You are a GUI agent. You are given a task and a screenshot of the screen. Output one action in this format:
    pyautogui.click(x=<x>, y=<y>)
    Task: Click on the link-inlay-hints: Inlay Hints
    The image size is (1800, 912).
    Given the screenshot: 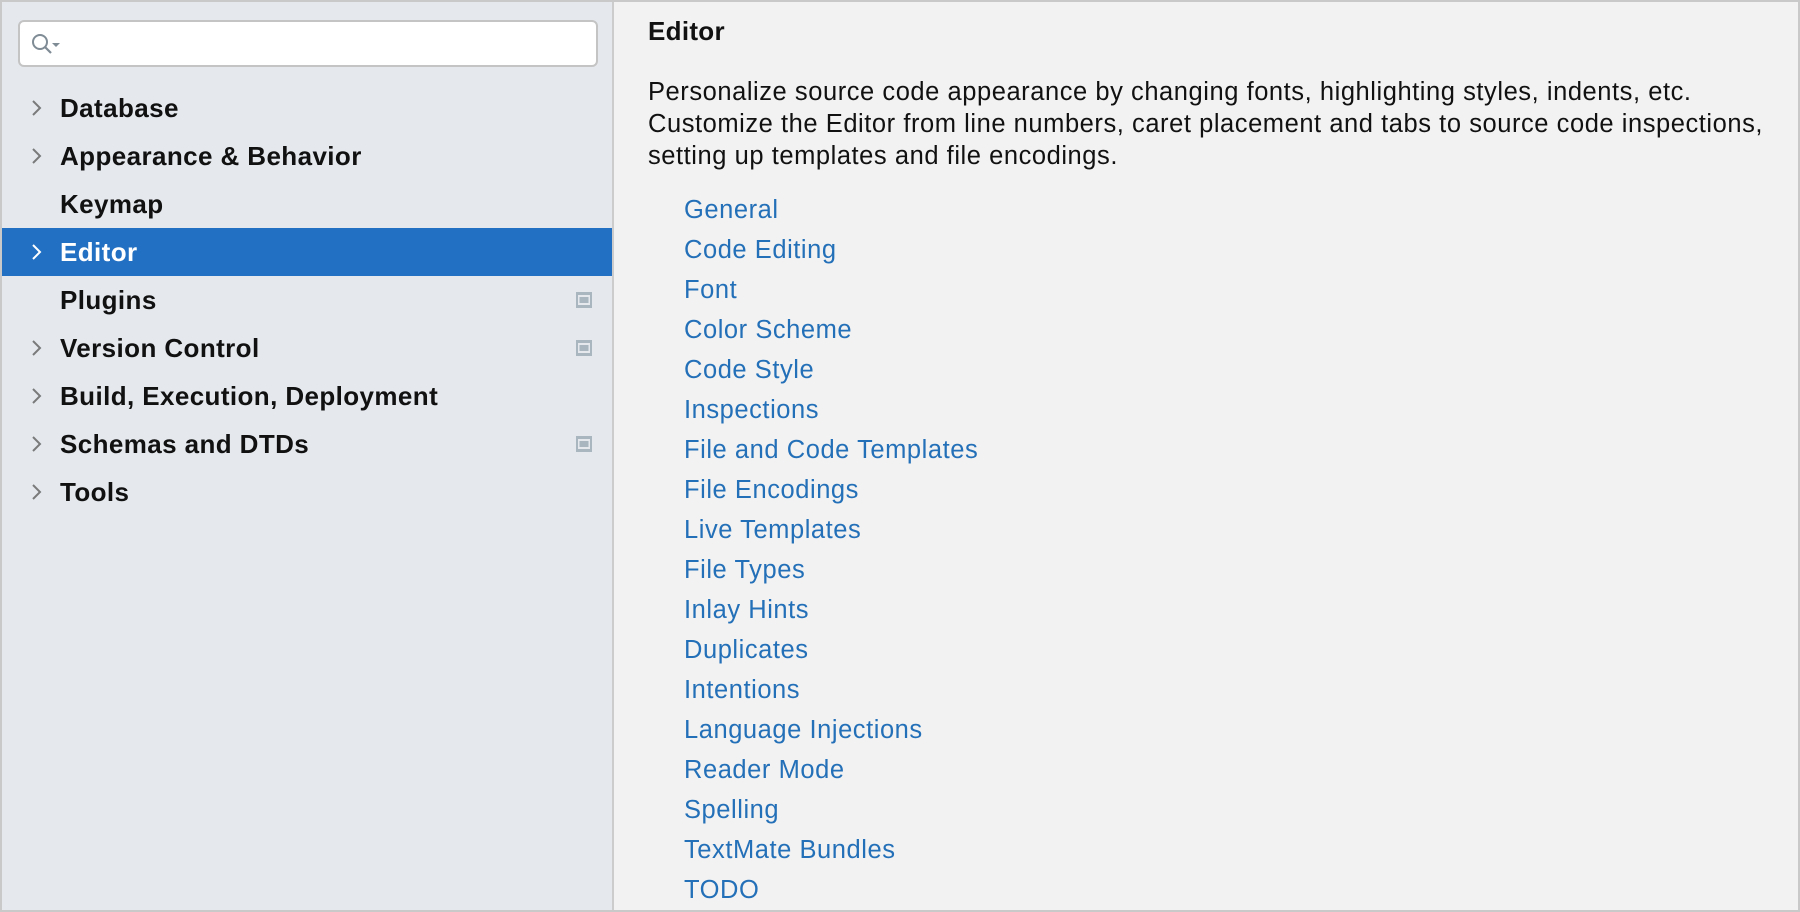 What is the action you would take?
    pyautogui.click(x=831, y=610)
    